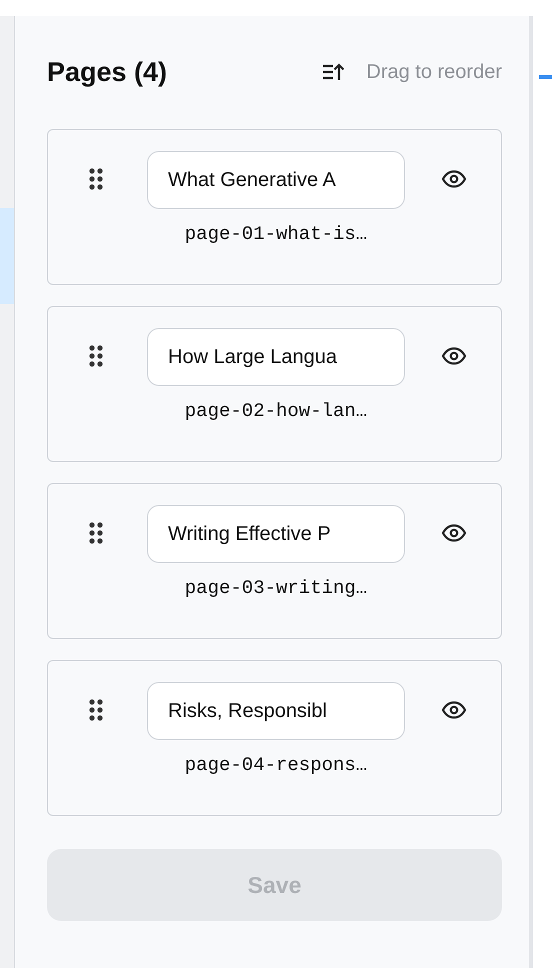 The width and height of the screenshot is (552, 968). Describe the element at coordinates (434, 72) in the screenshot. I see `reorder-hint: Drag to reorder` at that location.